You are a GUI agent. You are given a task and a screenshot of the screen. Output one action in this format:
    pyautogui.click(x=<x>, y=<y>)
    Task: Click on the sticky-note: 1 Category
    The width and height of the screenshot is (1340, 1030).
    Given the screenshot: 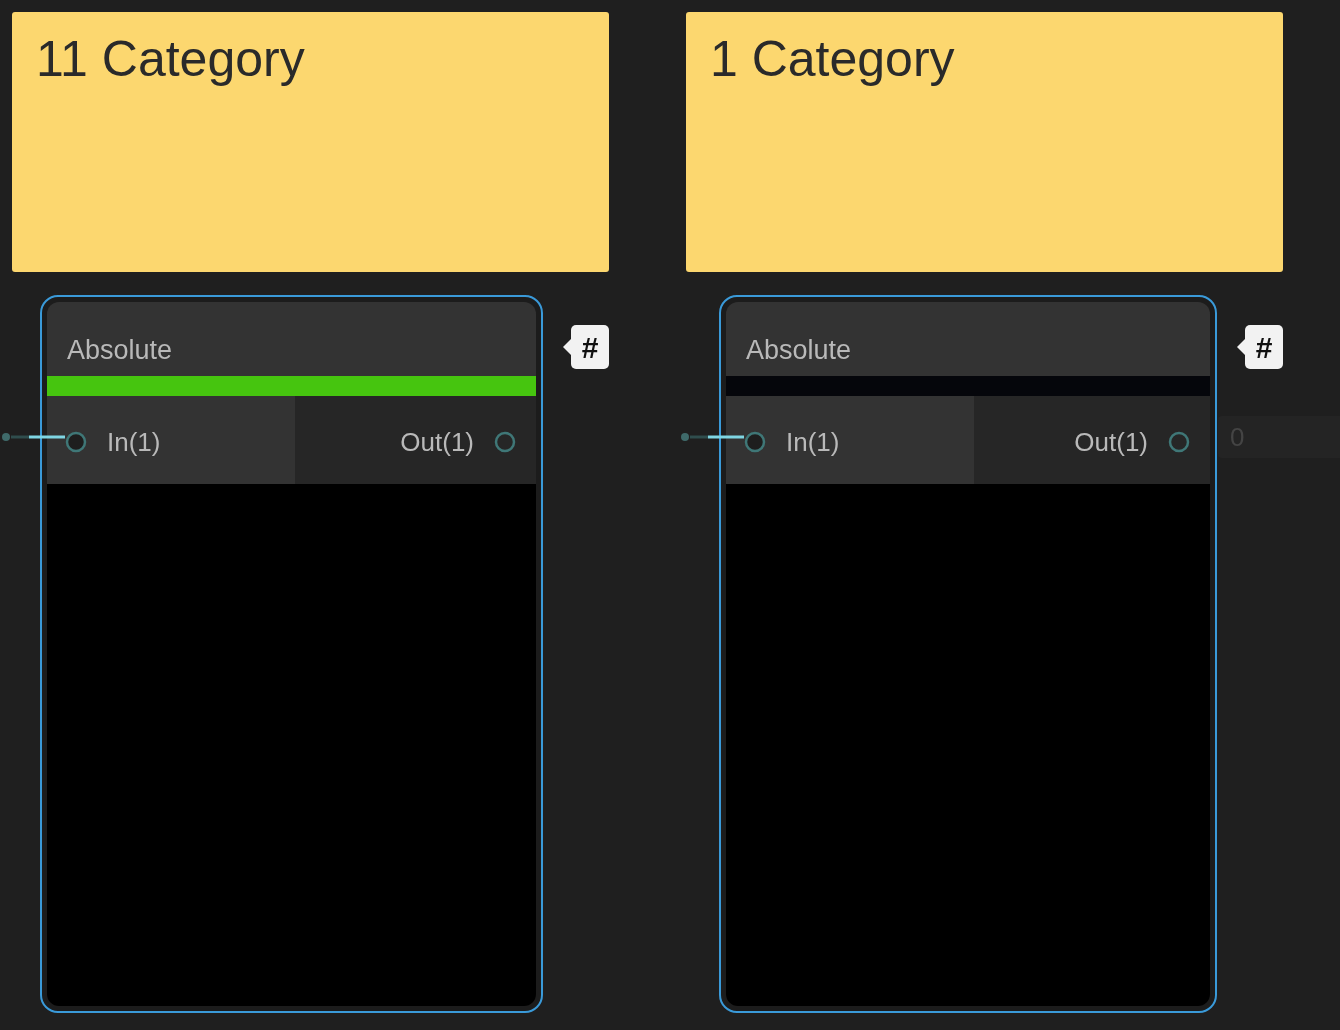 What is the action you would take?
    pyautogui.click(x=984, y=142)
    